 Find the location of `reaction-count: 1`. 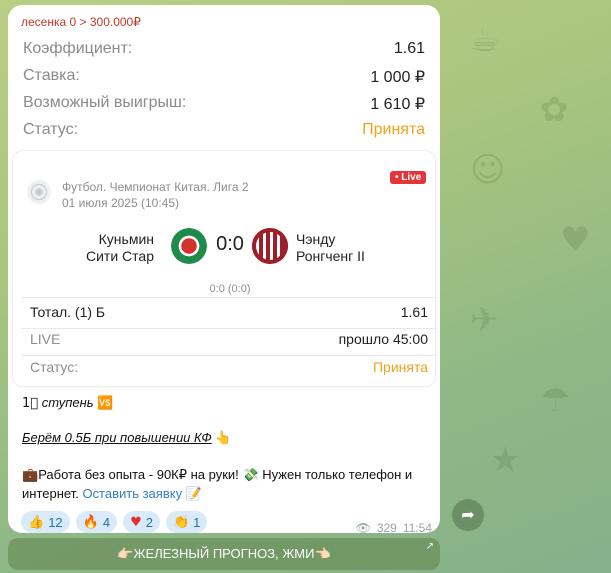

reaction-count: 1 is located at coordinates (197, 522).